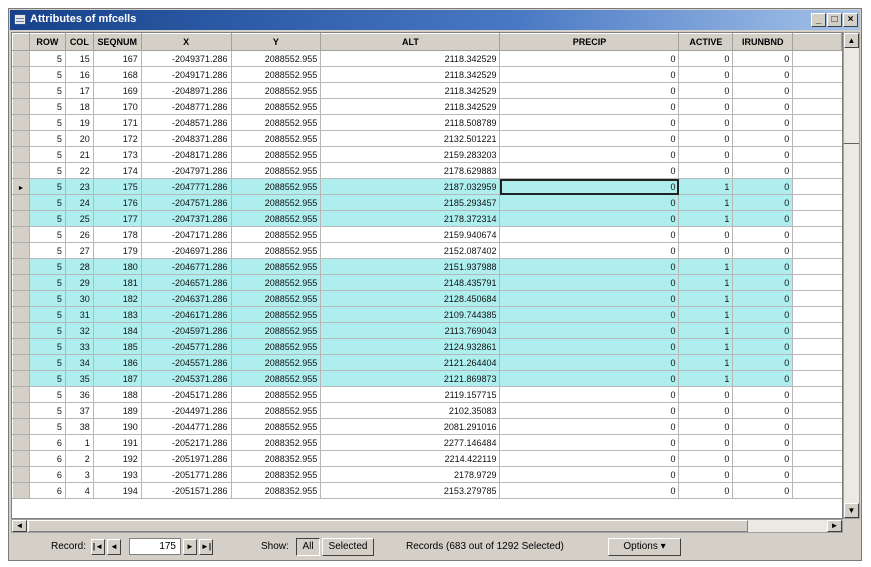 This screenshot has width=871, height=567. Describe the element at coordinates (79, 490) in the screenshot. I see `cell-col: 4` at that location.